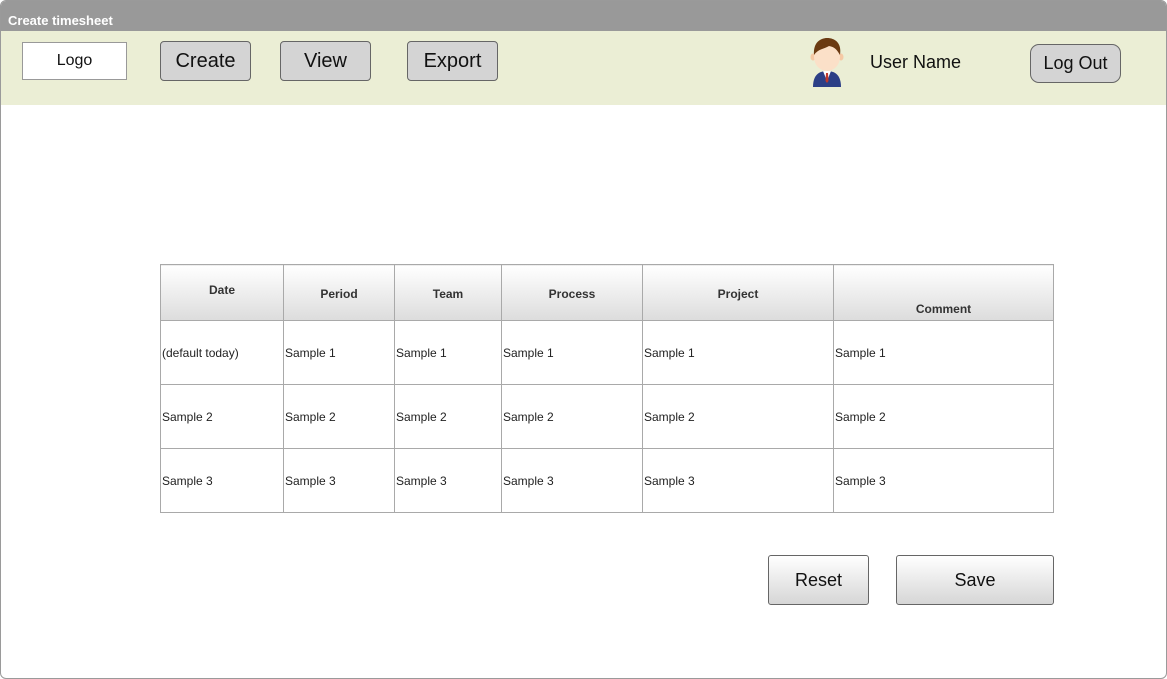 This screenshot has height=679, width=1167. Describe the element at coordinates (339, 292) in the screenshot. I see `column-header-period: Period` at that location.